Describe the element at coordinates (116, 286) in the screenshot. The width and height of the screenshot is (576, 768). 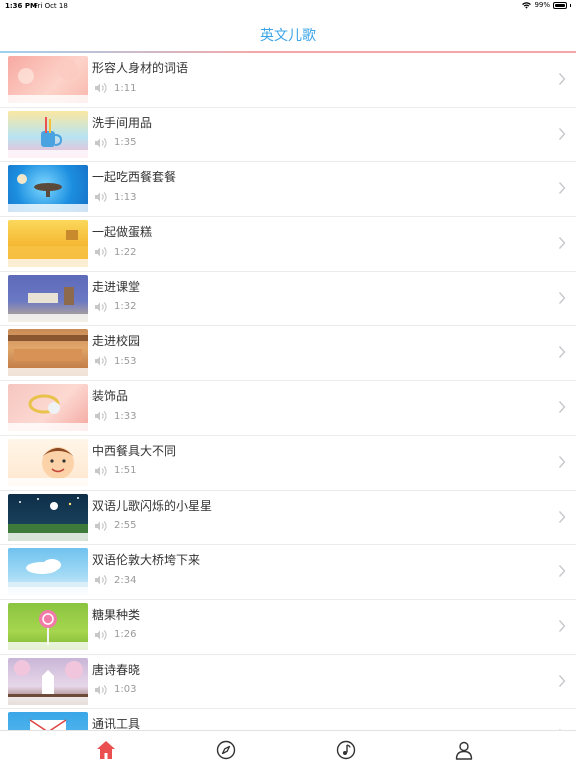
I see `song-title: 走进课堂` at that location.